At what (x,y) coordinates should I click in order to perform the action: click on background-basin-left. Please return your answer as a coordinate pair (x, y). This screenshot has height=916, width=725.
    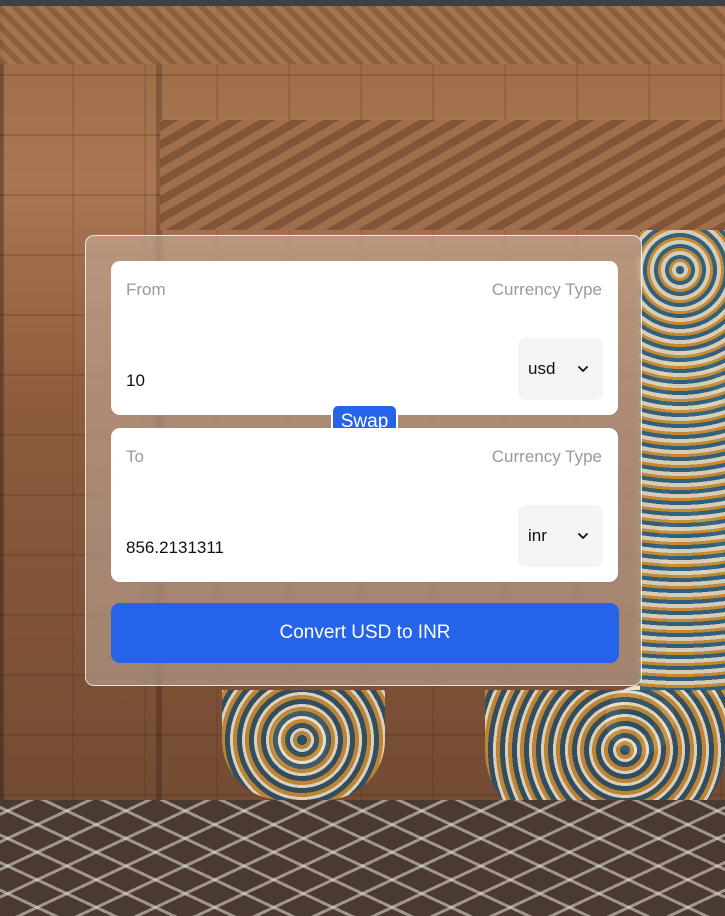
    Looking at the image, I should click on (303, 745).